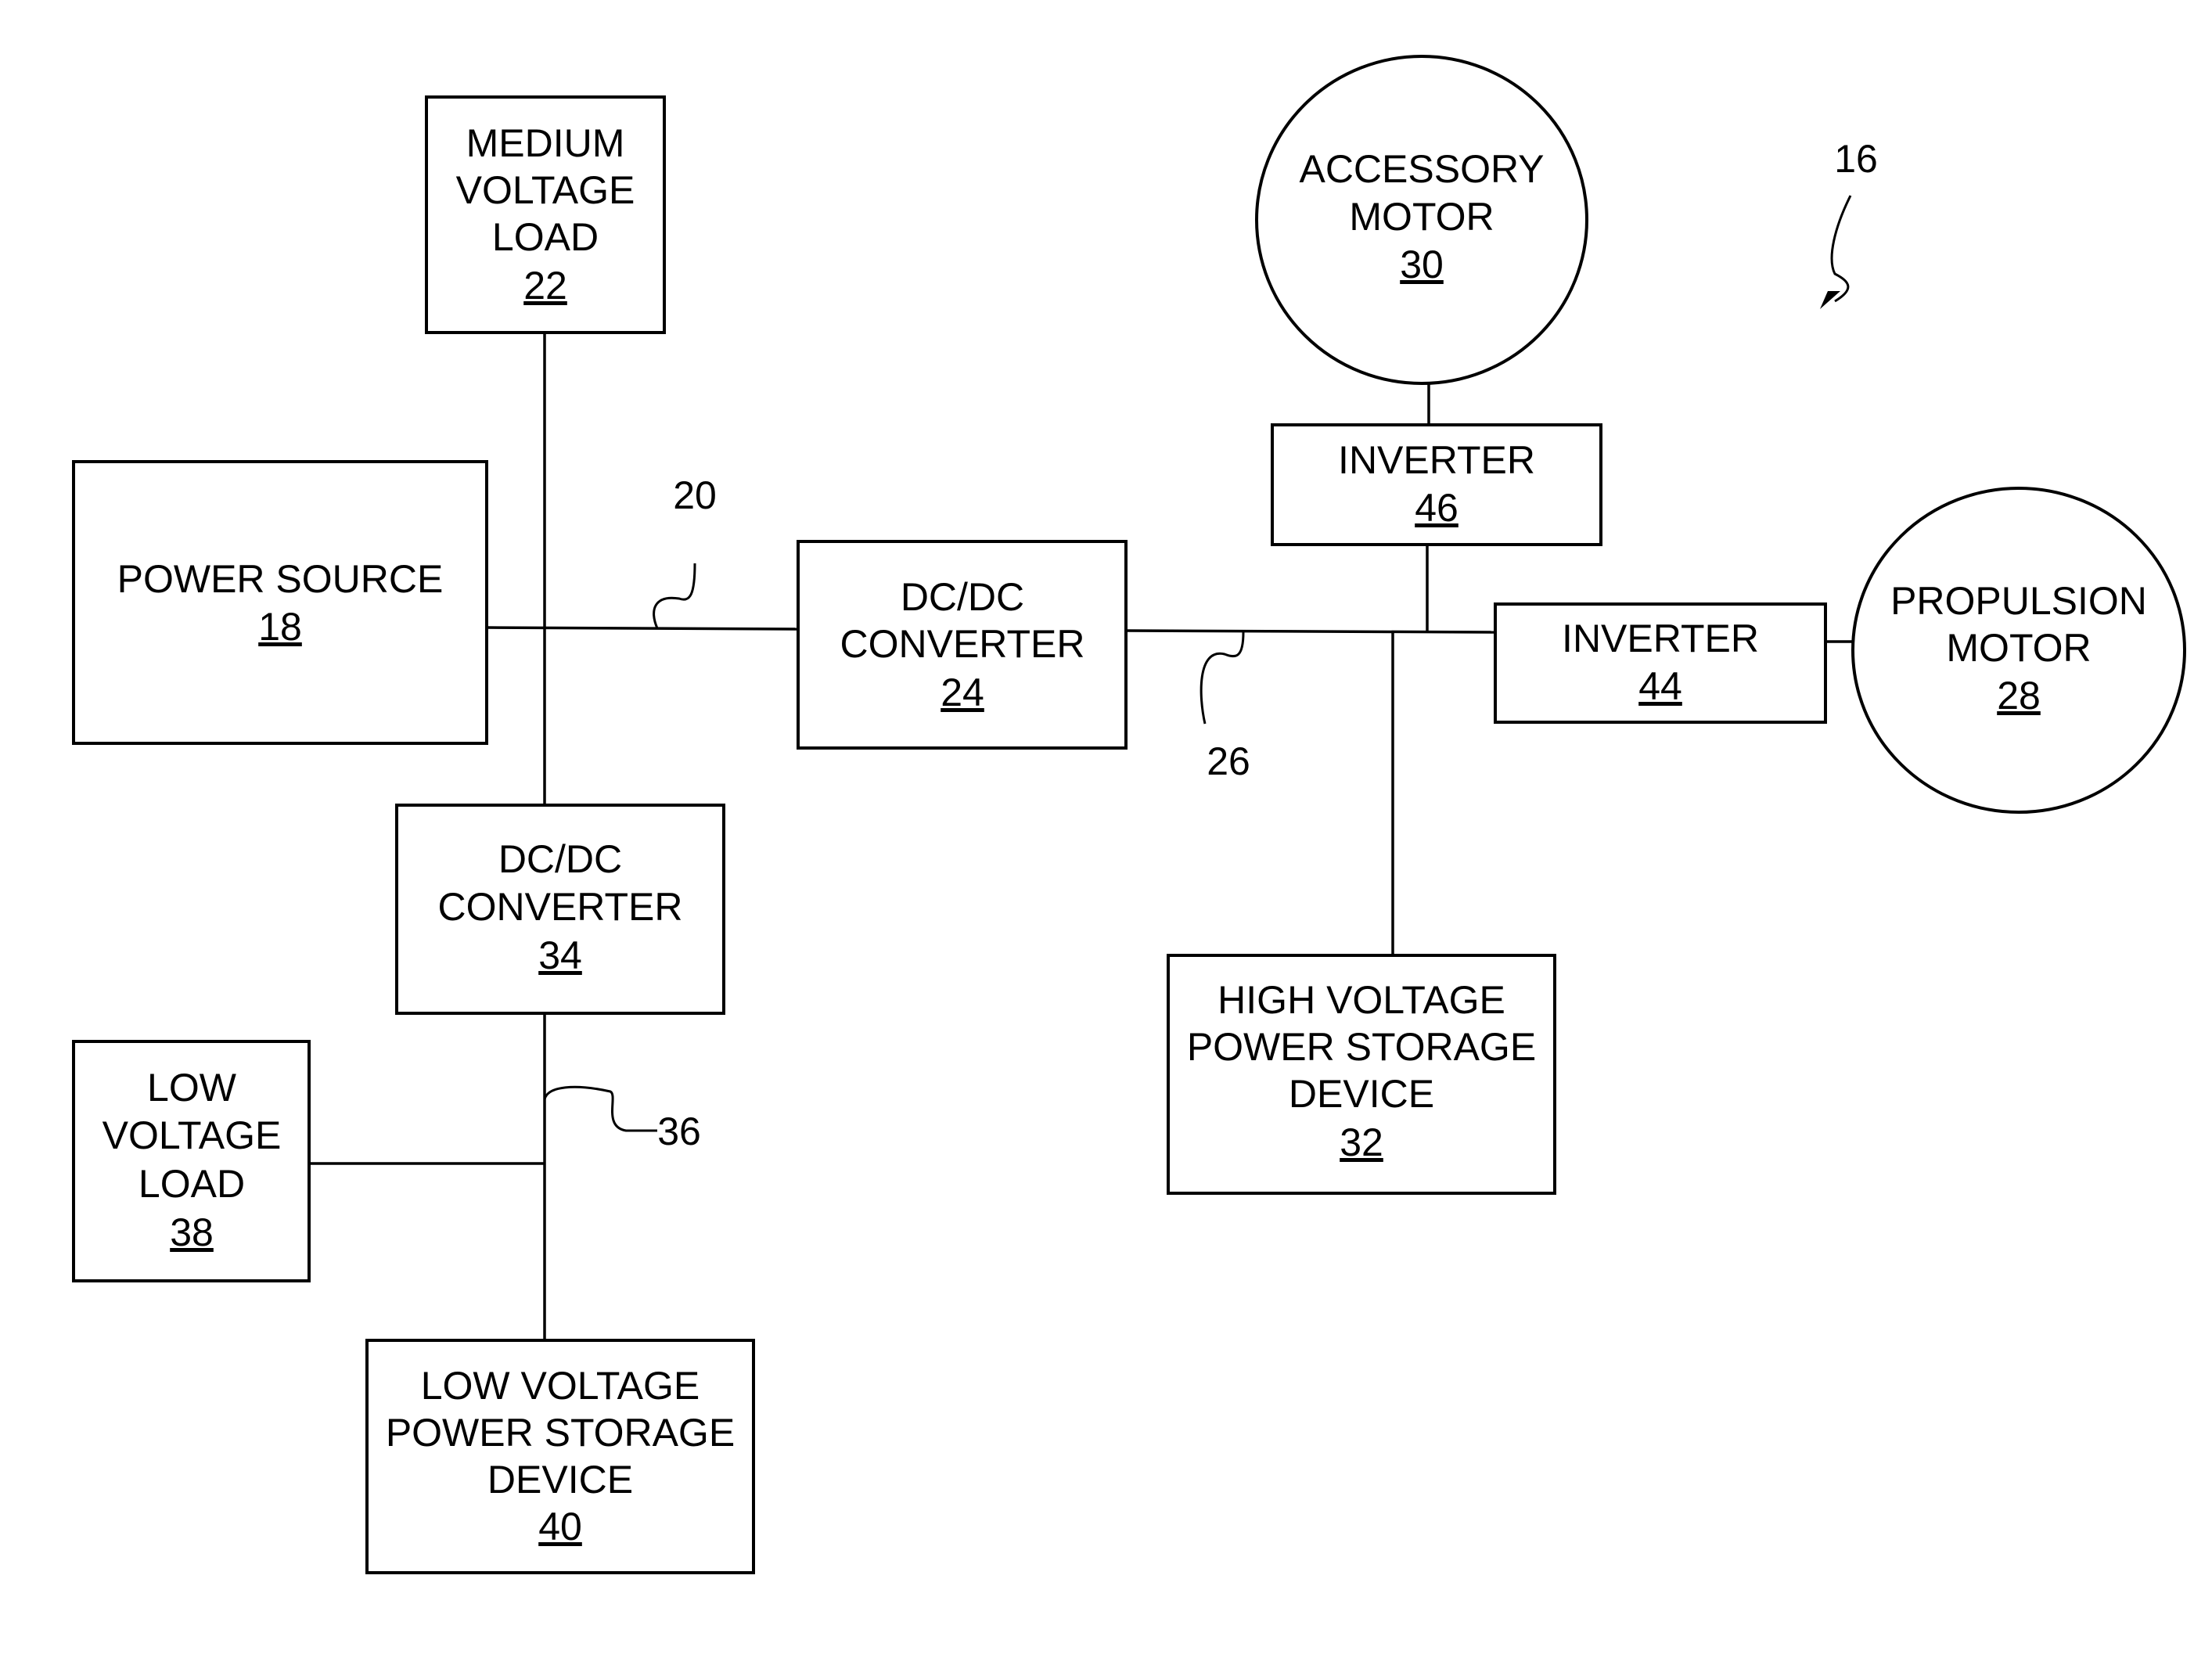  What do you see at coordinates (1436, 460) in the screenshot?
I see `inverter-46-line-1: INVERTER` at bounding box center [1436, 460].